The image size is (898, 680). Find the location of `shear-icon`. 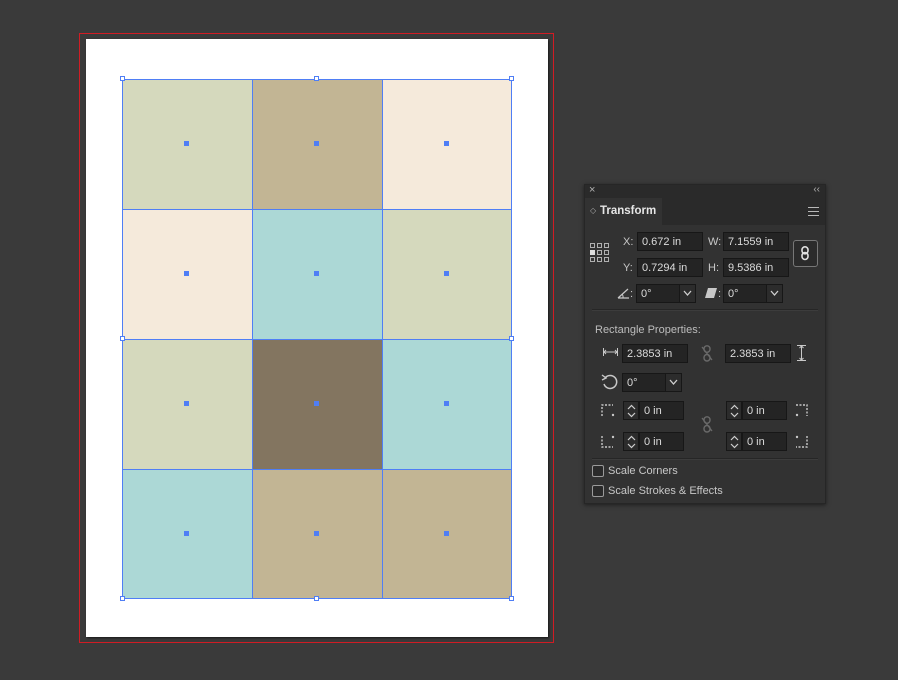

shear-icon is located at coordinates (711, 293).